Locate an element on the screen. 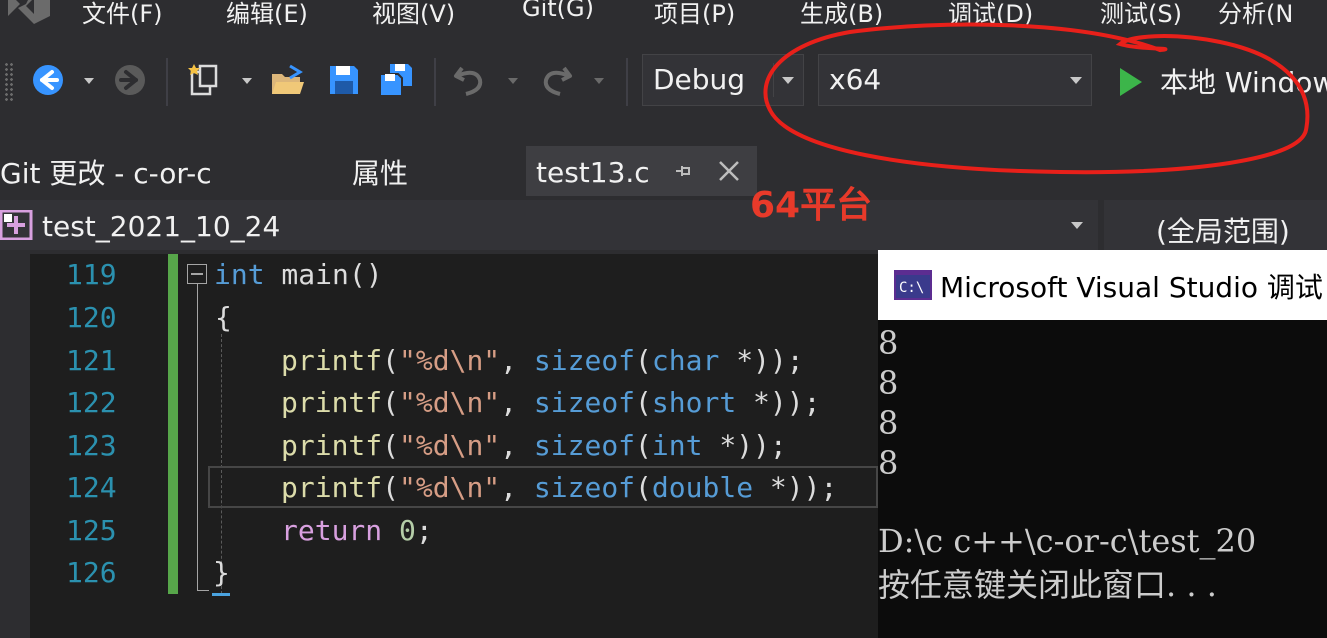 Image resolution: width=1327 pixels, height=638 pixels. outline-guide is located at coordinates (197, 437).